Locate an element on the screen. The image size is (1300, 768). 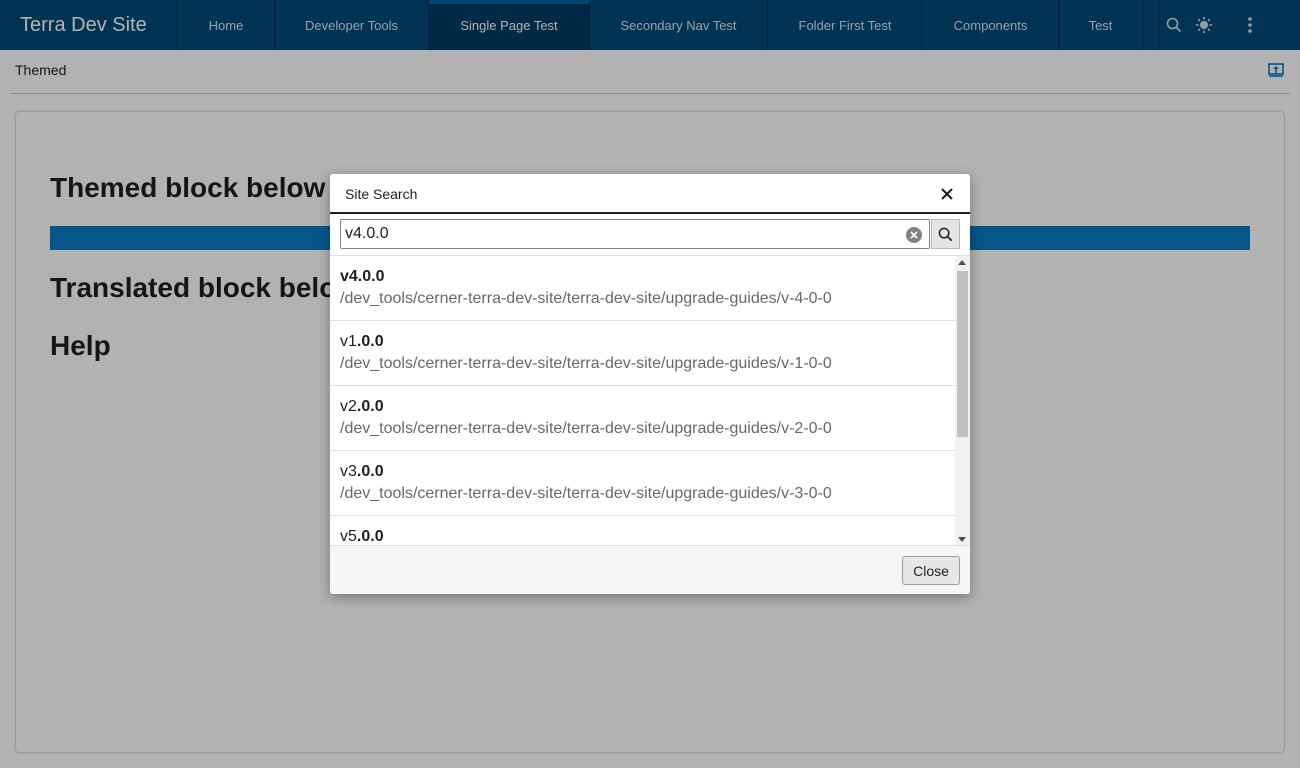
result-title-match: v4 is located at coordinates (349, 276).